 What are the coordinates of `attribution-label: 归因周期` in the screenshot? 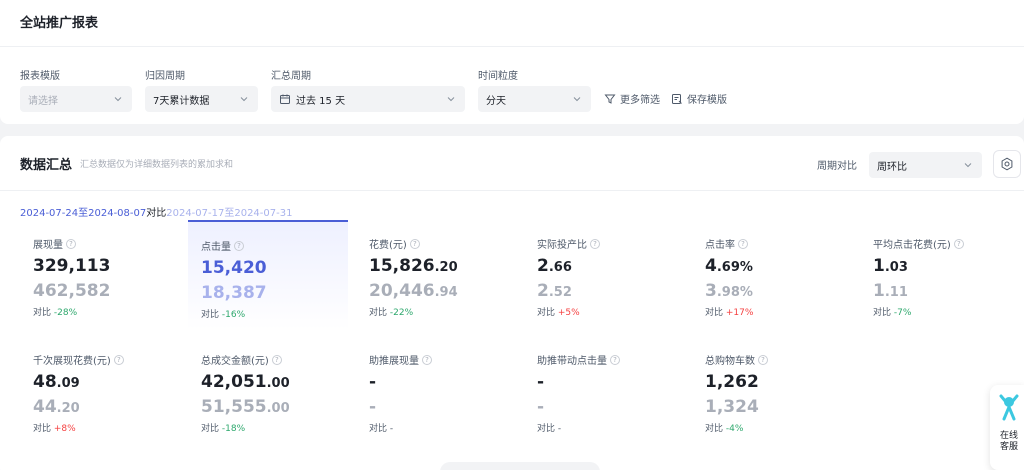 It's located at (165, 76).